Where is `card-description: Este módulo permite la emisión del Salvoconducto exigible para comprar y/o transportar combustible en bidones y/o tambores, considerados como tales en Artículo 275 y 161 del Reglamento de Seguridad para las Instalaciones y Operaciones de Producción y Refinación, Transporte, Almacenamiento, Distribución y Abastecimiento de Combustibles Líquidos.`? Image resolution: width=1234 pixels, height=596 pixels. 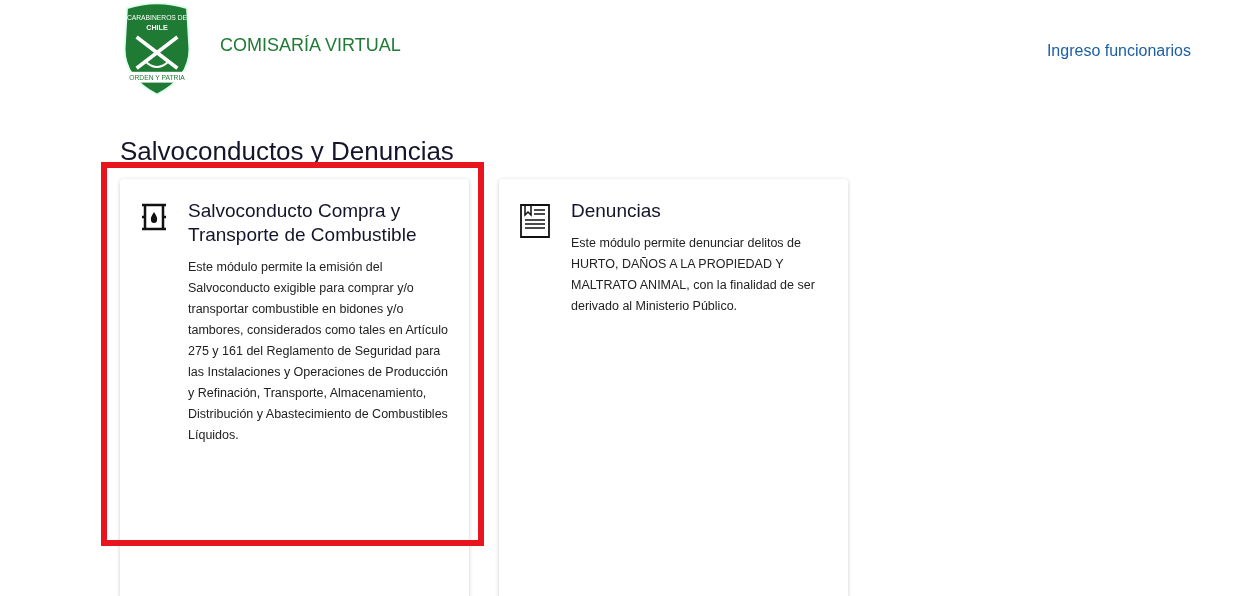 card-description: Este módulo permite la emisión del Salvoconducto exigible para comprar y/o transportar combustible en bidones y/o tambores, considerados como tales en Artículo 275 y 161 del Reglamento de Seguridad para las Instalaciones y Operaciones de Producción y Refinación, Transporte, Almacenamiento, Distribución y Abastecimiento de Combustibles Líquidos. is located at coordinates (318, 351).